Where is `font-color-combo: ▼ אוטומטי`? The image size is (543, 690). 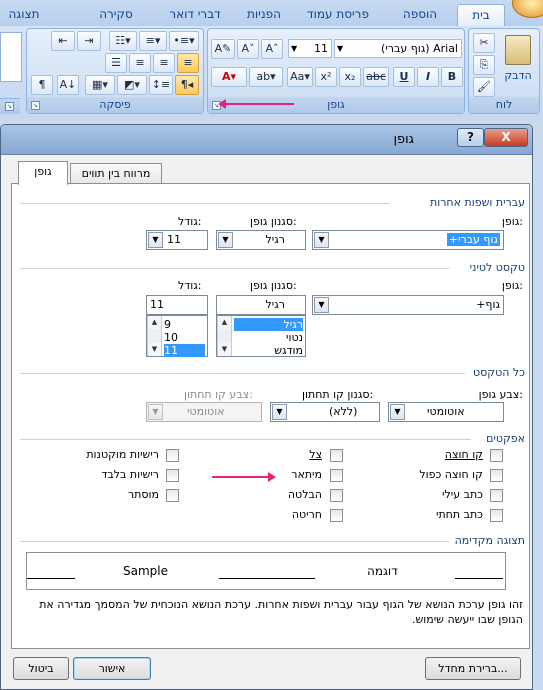
font-color-combo: ▼ אוטומטי is located at coordinates (446, 412).